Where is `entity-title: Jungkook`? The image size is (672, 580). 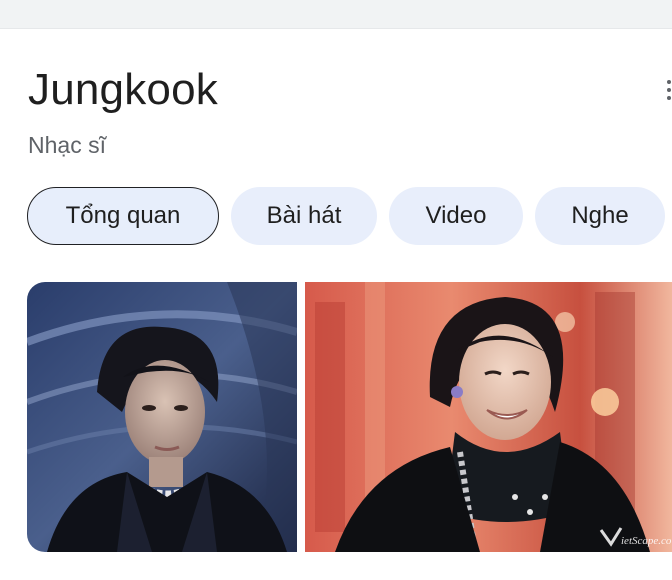 entity-title: Jungkook is located at coordinates (123, 89).